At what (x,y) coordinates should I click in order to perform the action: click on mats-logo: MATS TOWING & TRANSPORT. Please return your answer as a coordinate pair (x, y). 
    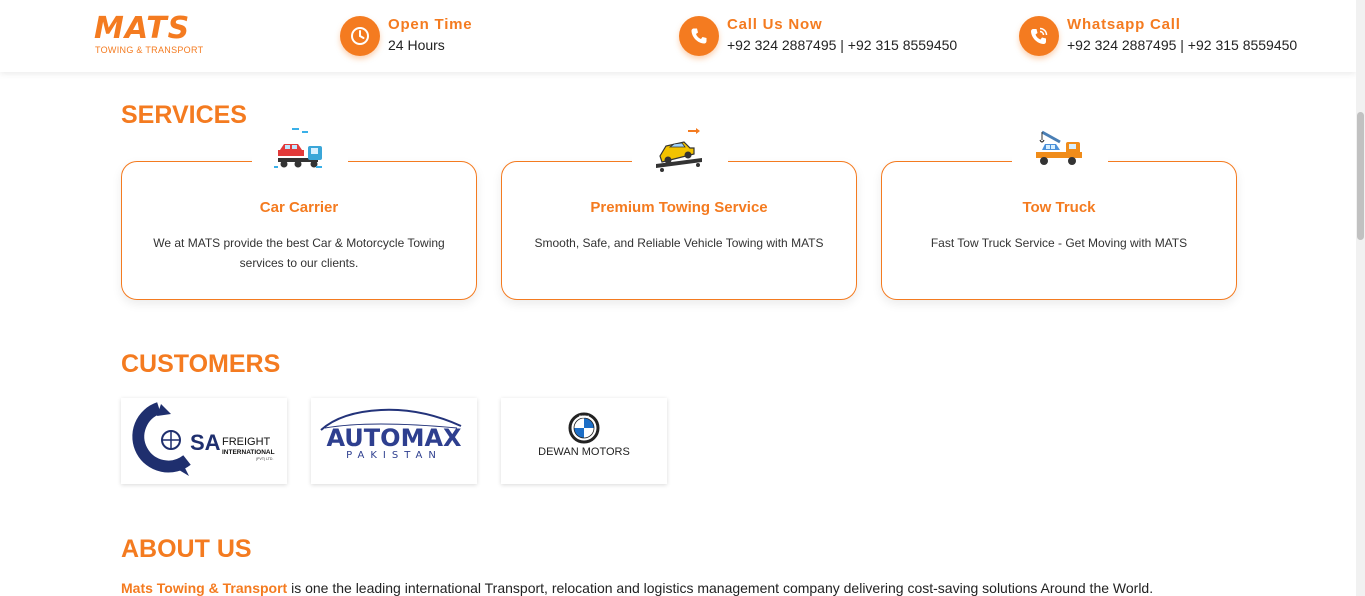
    Looking at the image, I should click on (159, 35).